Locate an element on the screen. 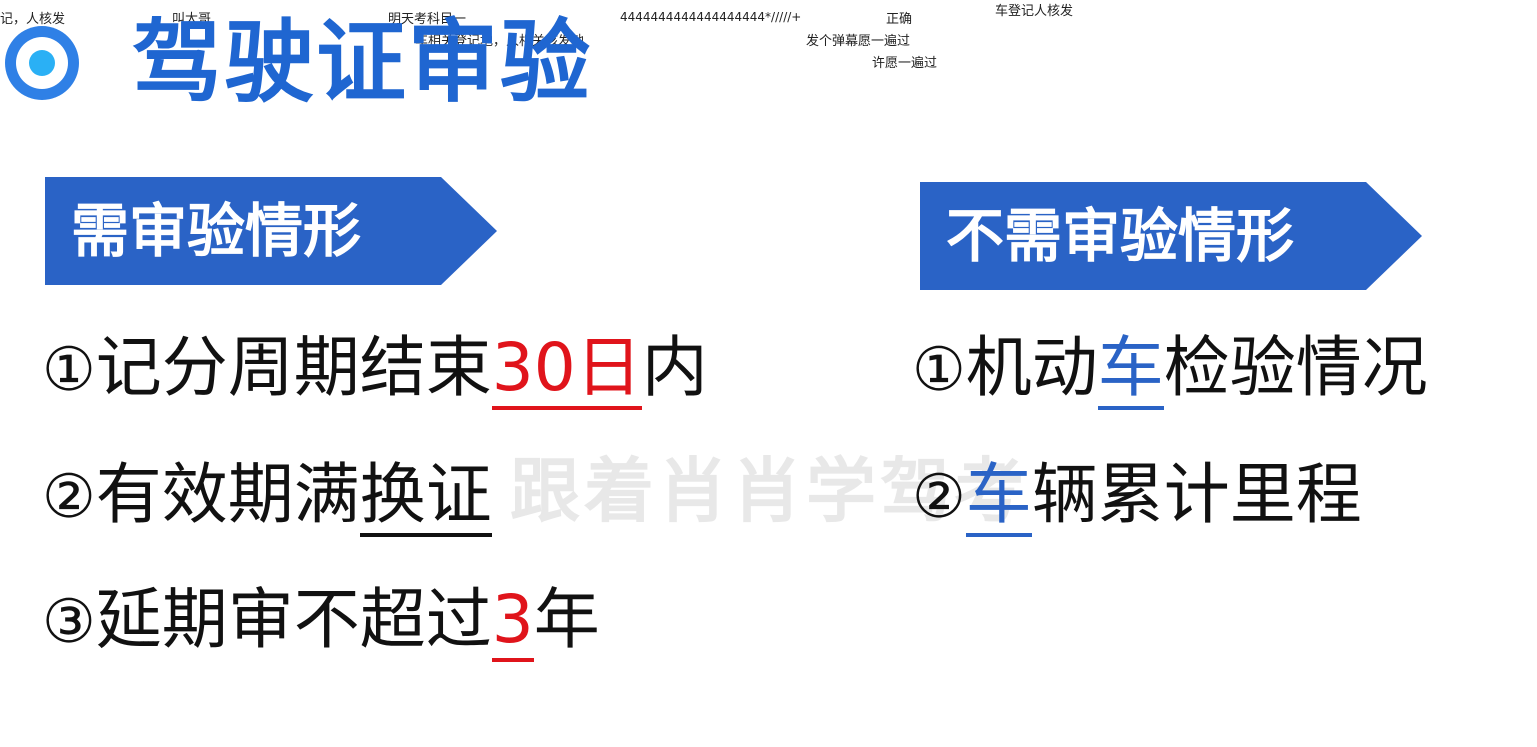  danmaku-comment: 记，人核发 is located at coordinates (33, 19).